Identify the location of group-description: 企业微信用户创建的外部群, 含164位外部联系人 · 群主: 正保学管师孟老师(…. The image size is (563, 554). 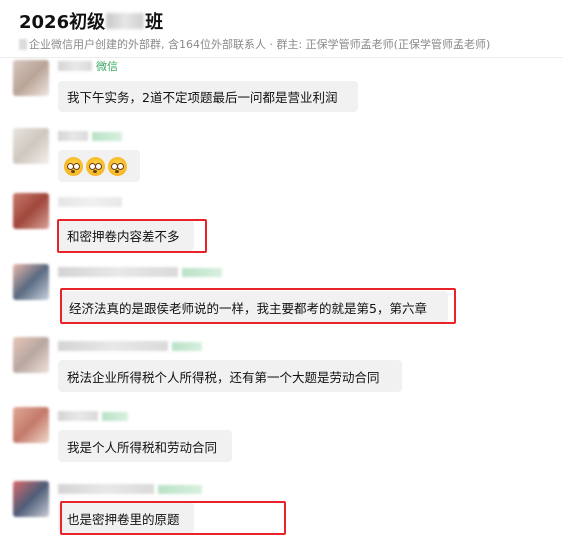
(260, 44).